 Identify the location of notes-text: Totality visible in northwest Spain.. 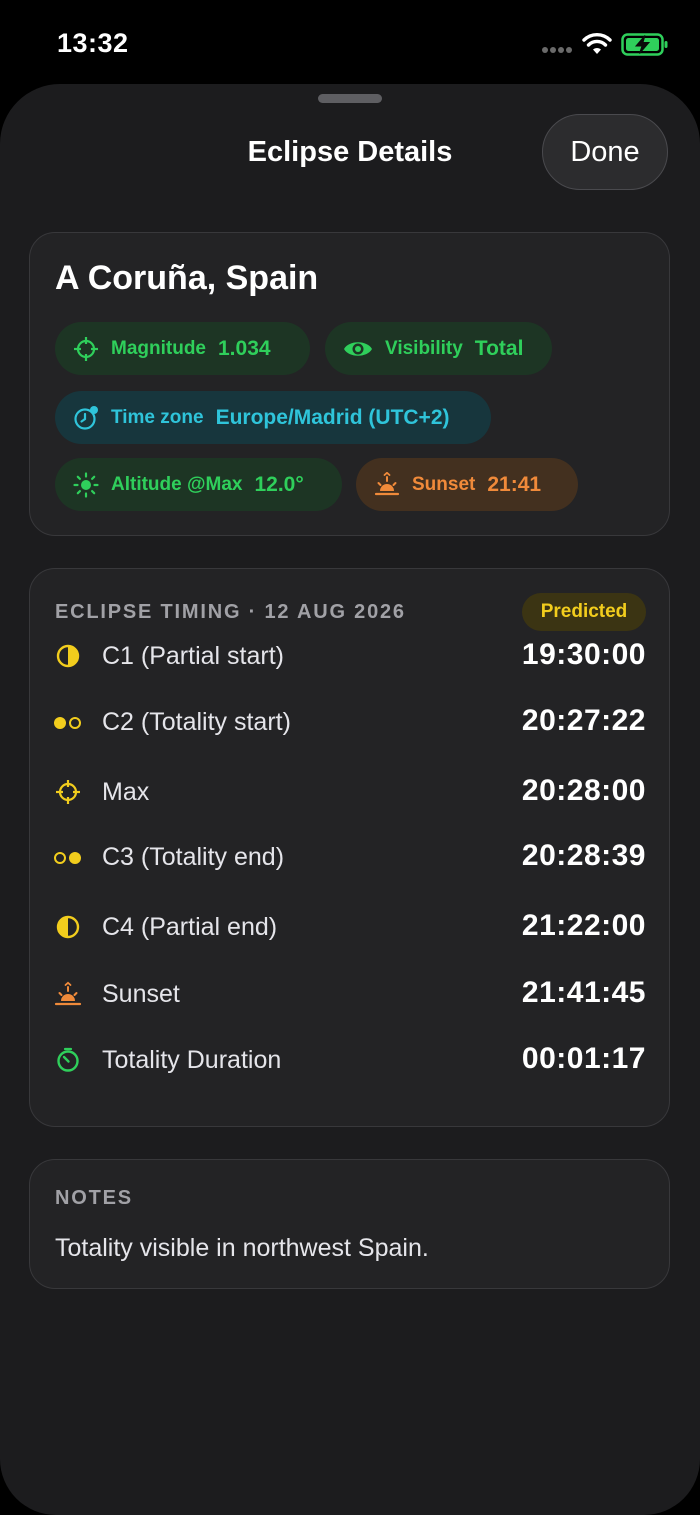
(242, 1248).